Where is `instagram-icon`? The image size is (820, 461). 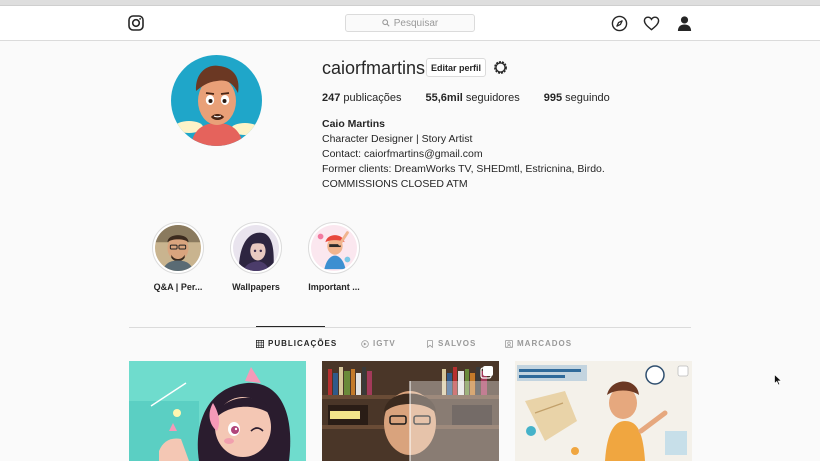
instagram-icon is located at coordinates (136, 23).